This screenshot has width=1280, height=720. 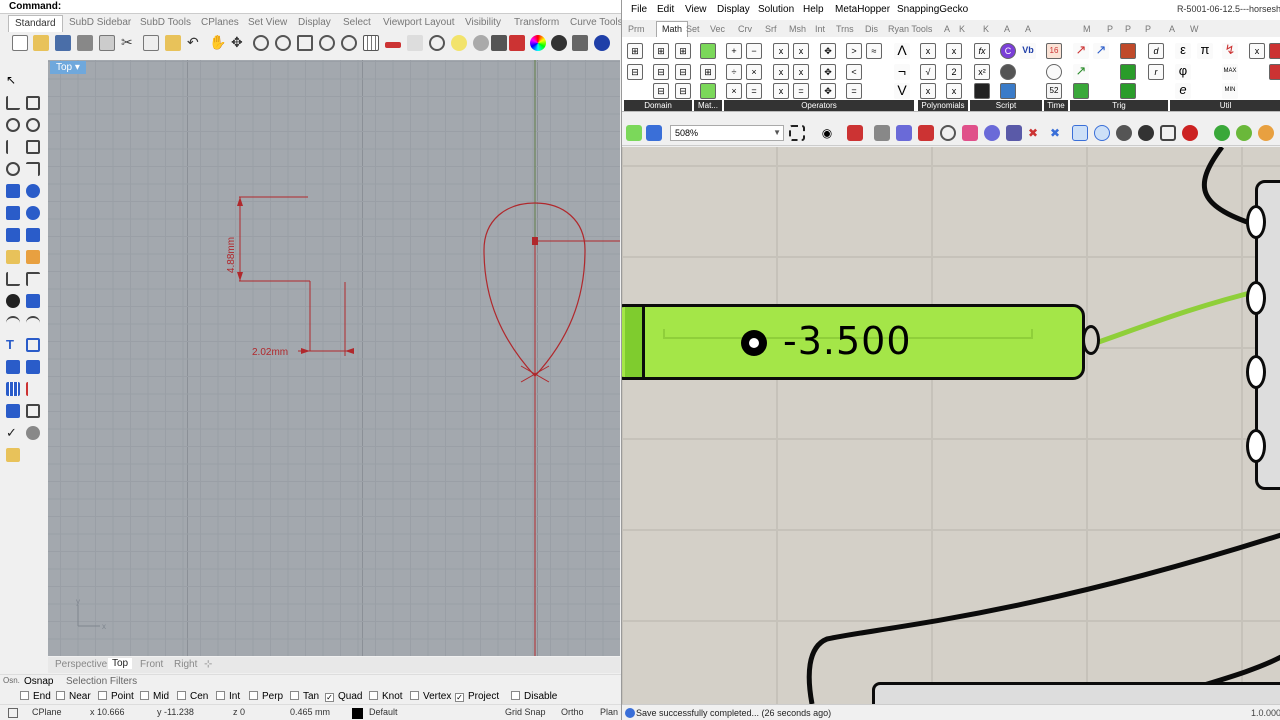 What do you see at coordinates (696, 9) in the screenshot?
I see `menu-view: View` at bounding box center [696, 9].